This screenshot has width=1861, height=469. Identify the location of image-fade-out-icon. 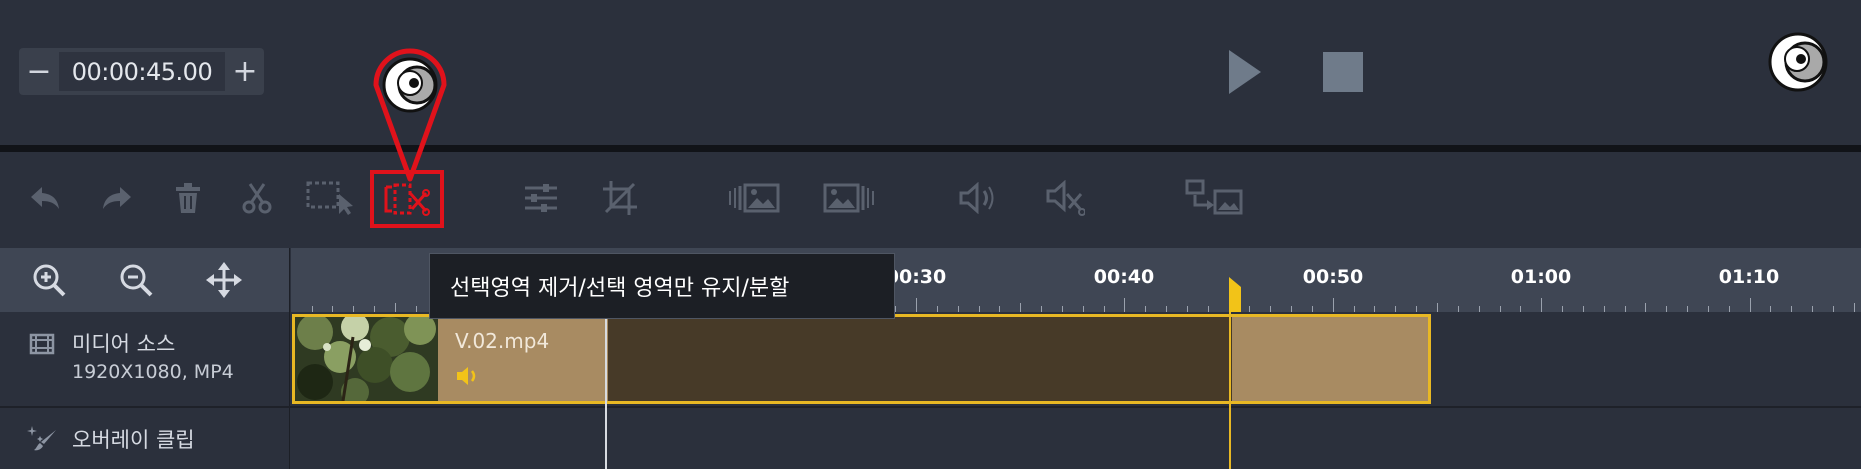
(848, 198).